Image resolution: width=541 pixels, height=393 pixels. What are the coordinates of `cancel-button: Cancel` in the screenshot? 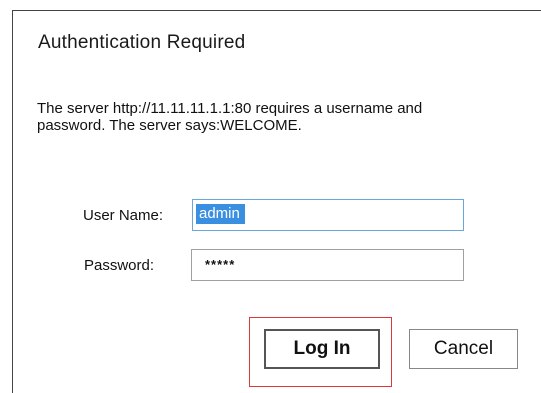 It's located at (463, 349).